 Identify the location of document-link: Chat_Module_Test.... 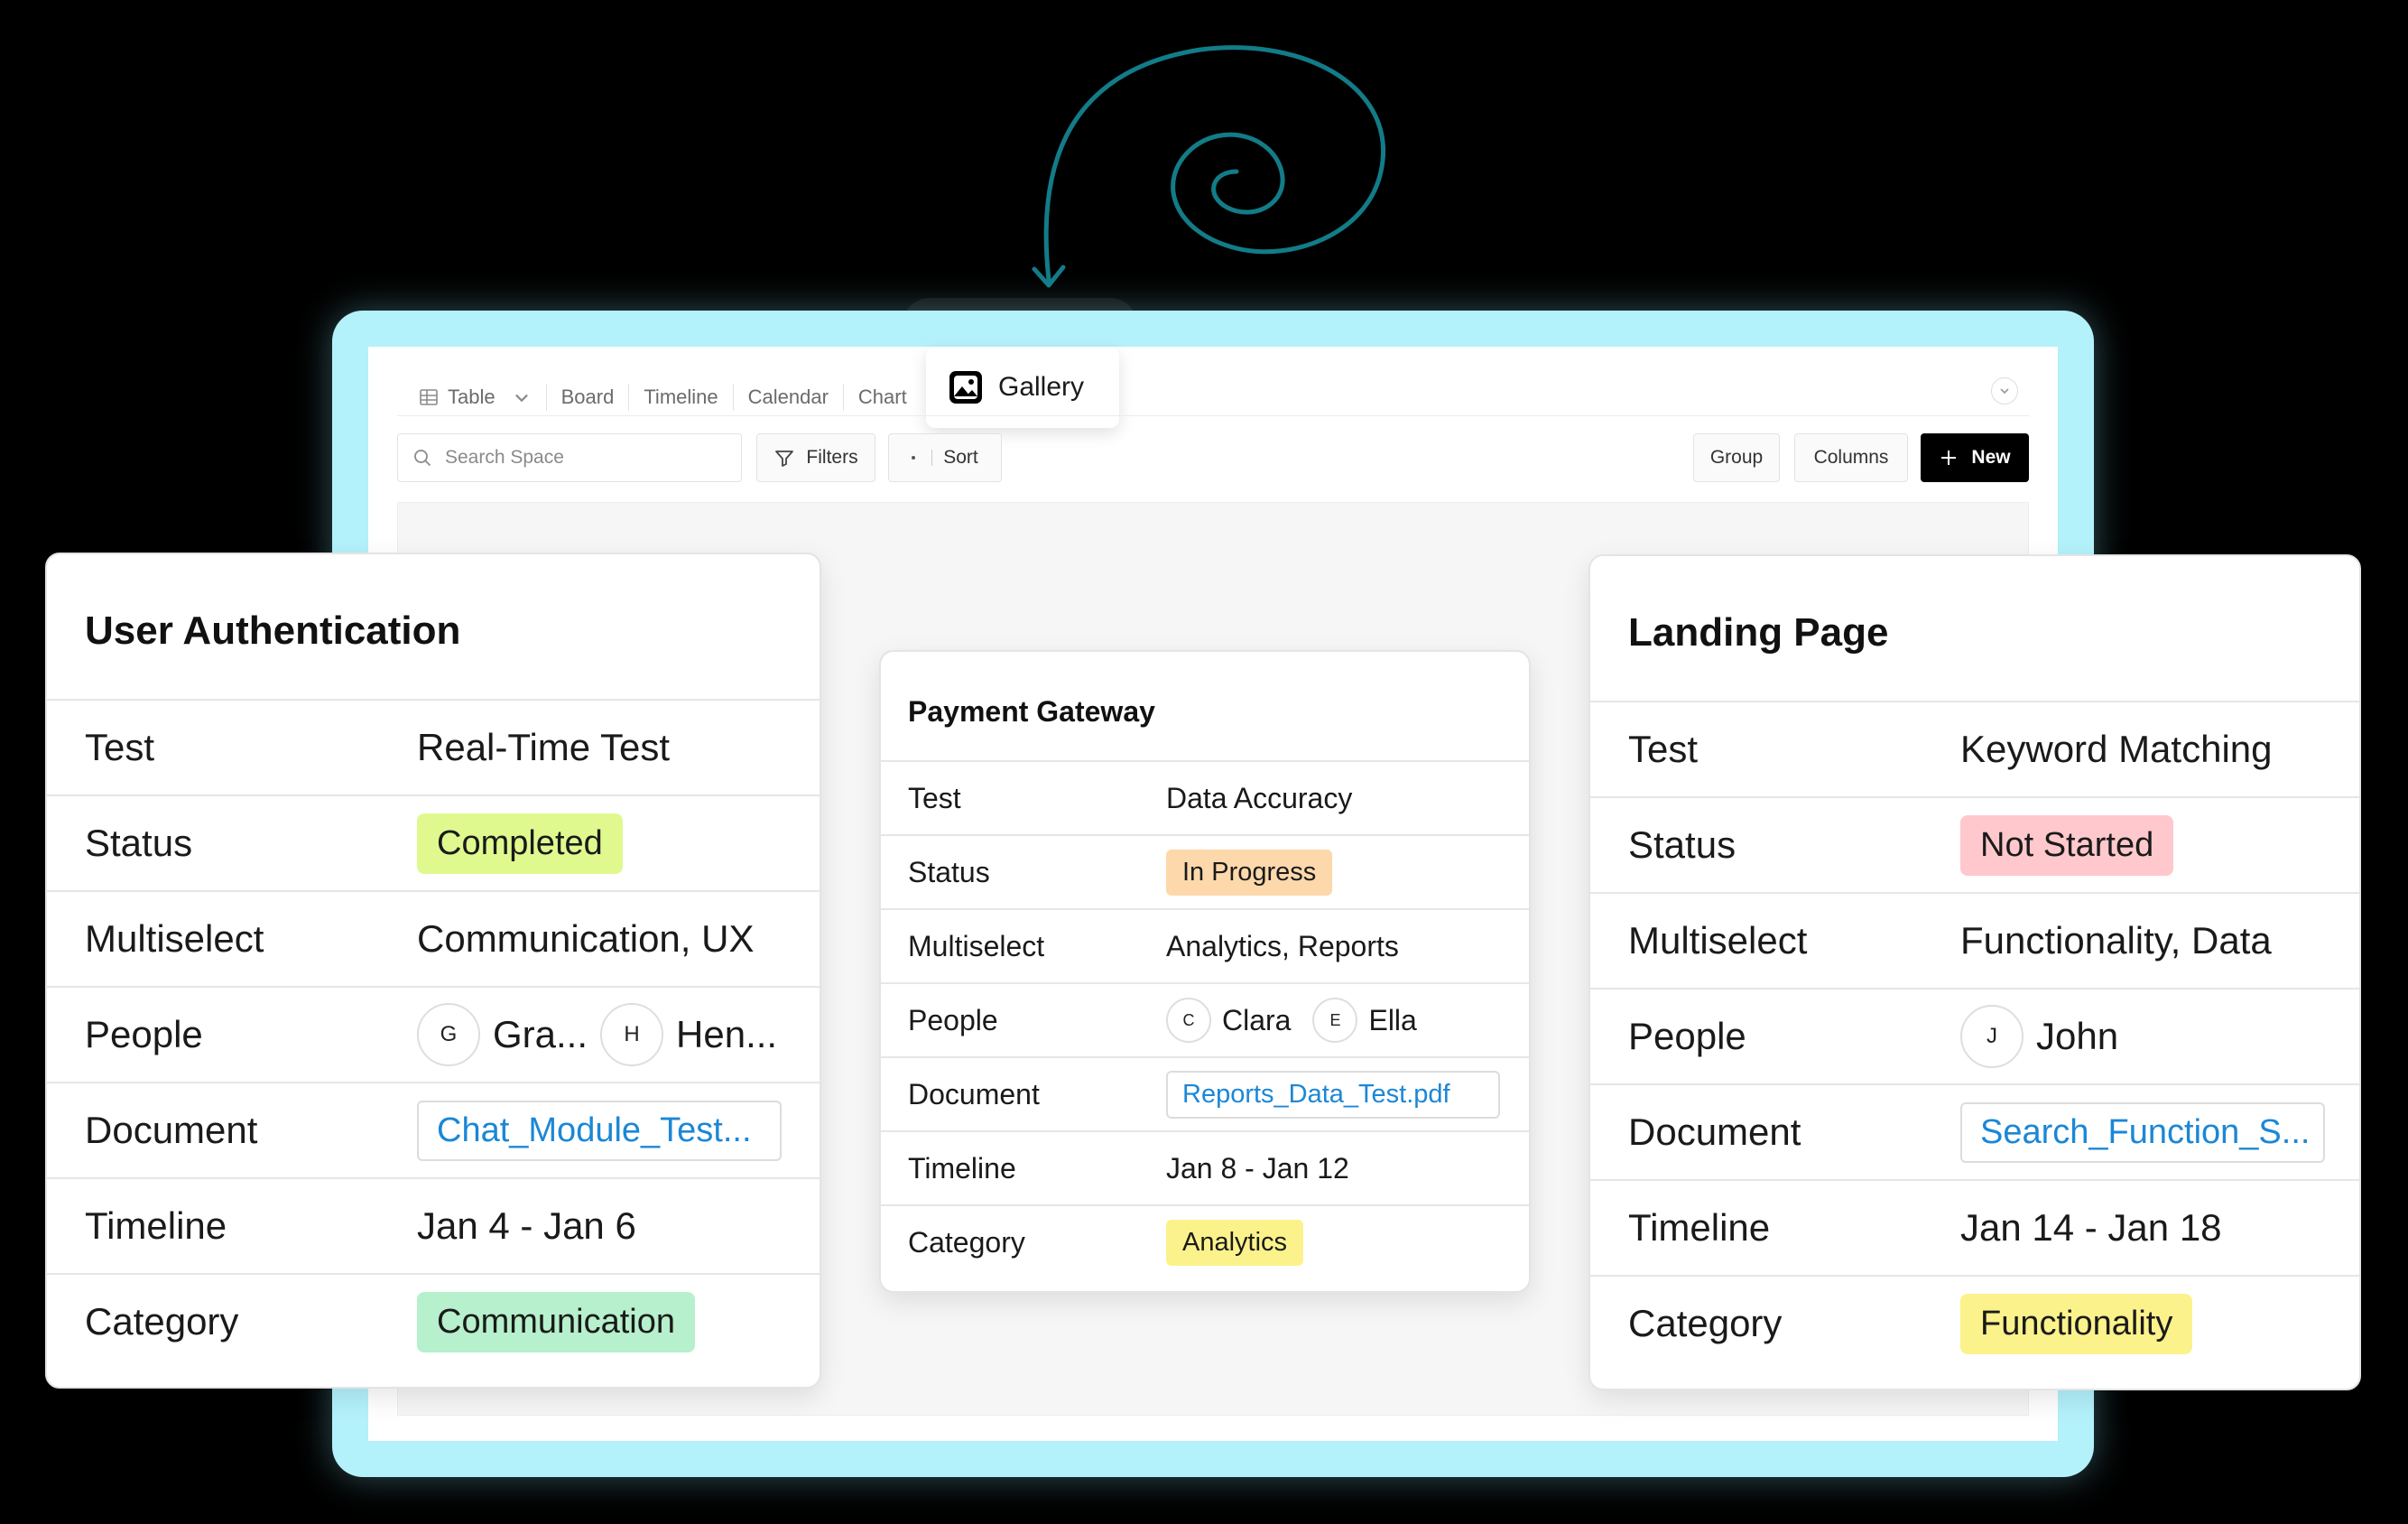
(599, 1130).